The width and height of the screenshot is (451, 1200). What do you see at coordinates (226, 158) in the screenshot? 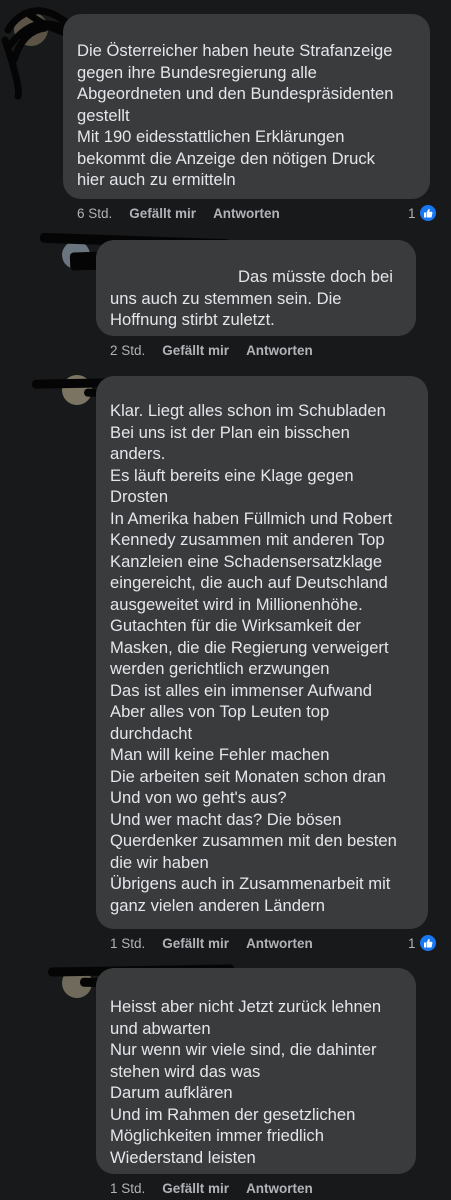
I see `comment-text-line: bekommt die Anzeige den nötigen Druck` at bounding box center [226, 158].